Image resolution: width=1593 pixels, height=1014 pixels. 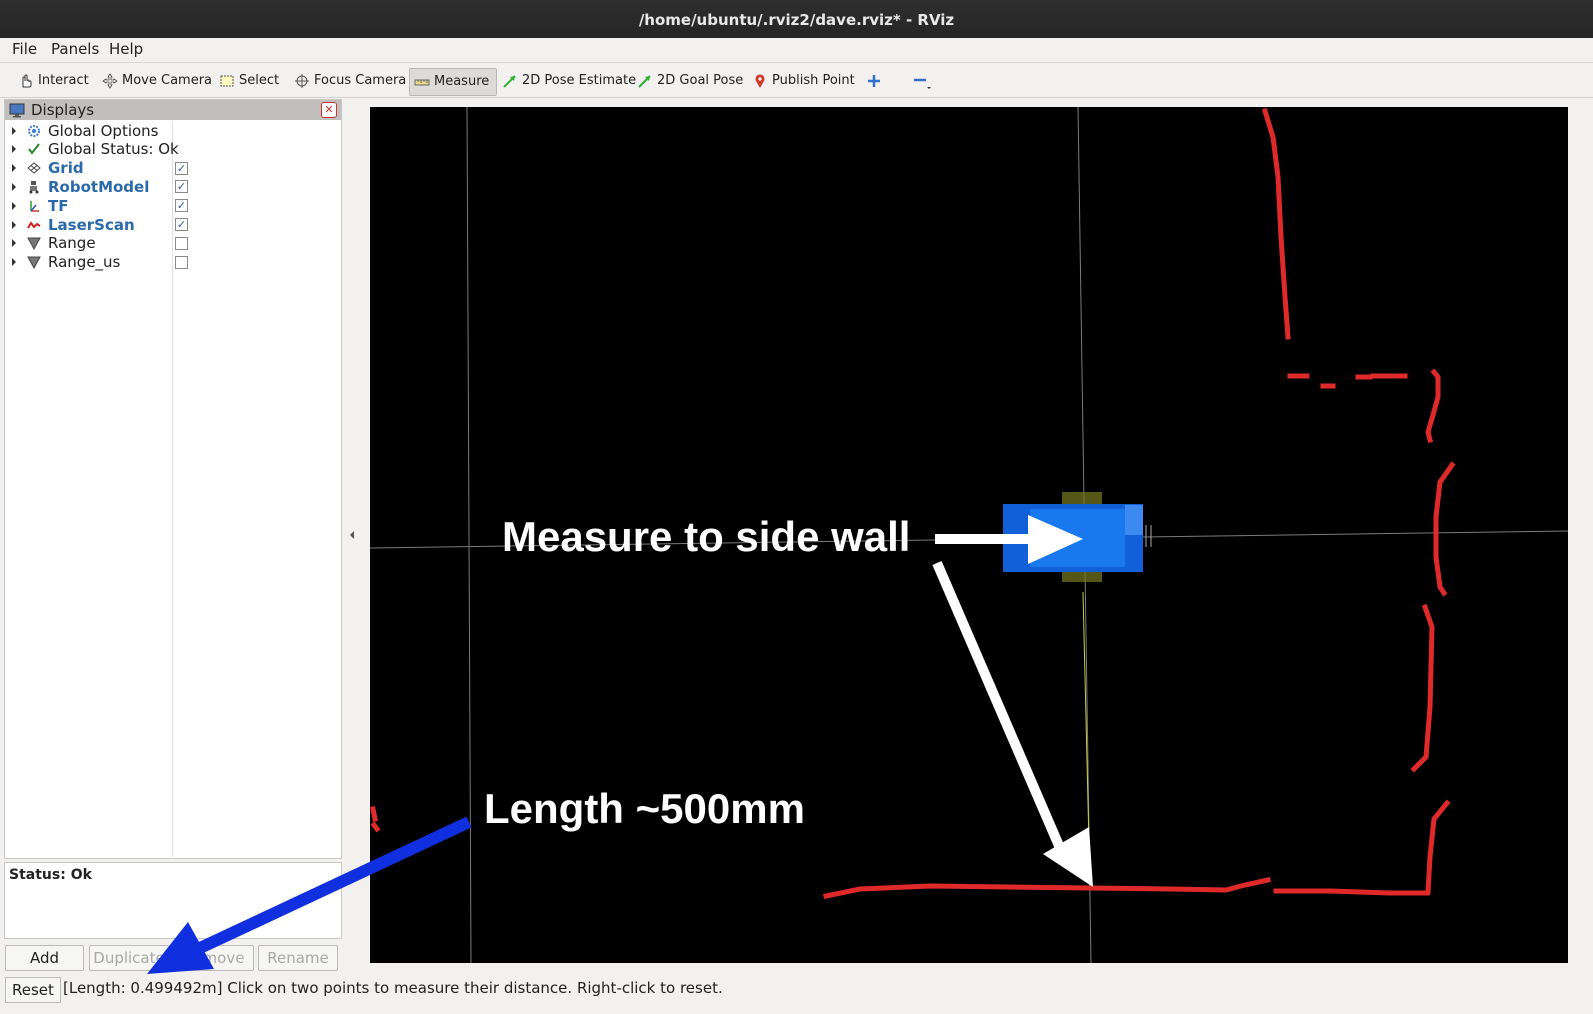 I want to click on measure-tool-button: Measure, so click(x=453, y=82).